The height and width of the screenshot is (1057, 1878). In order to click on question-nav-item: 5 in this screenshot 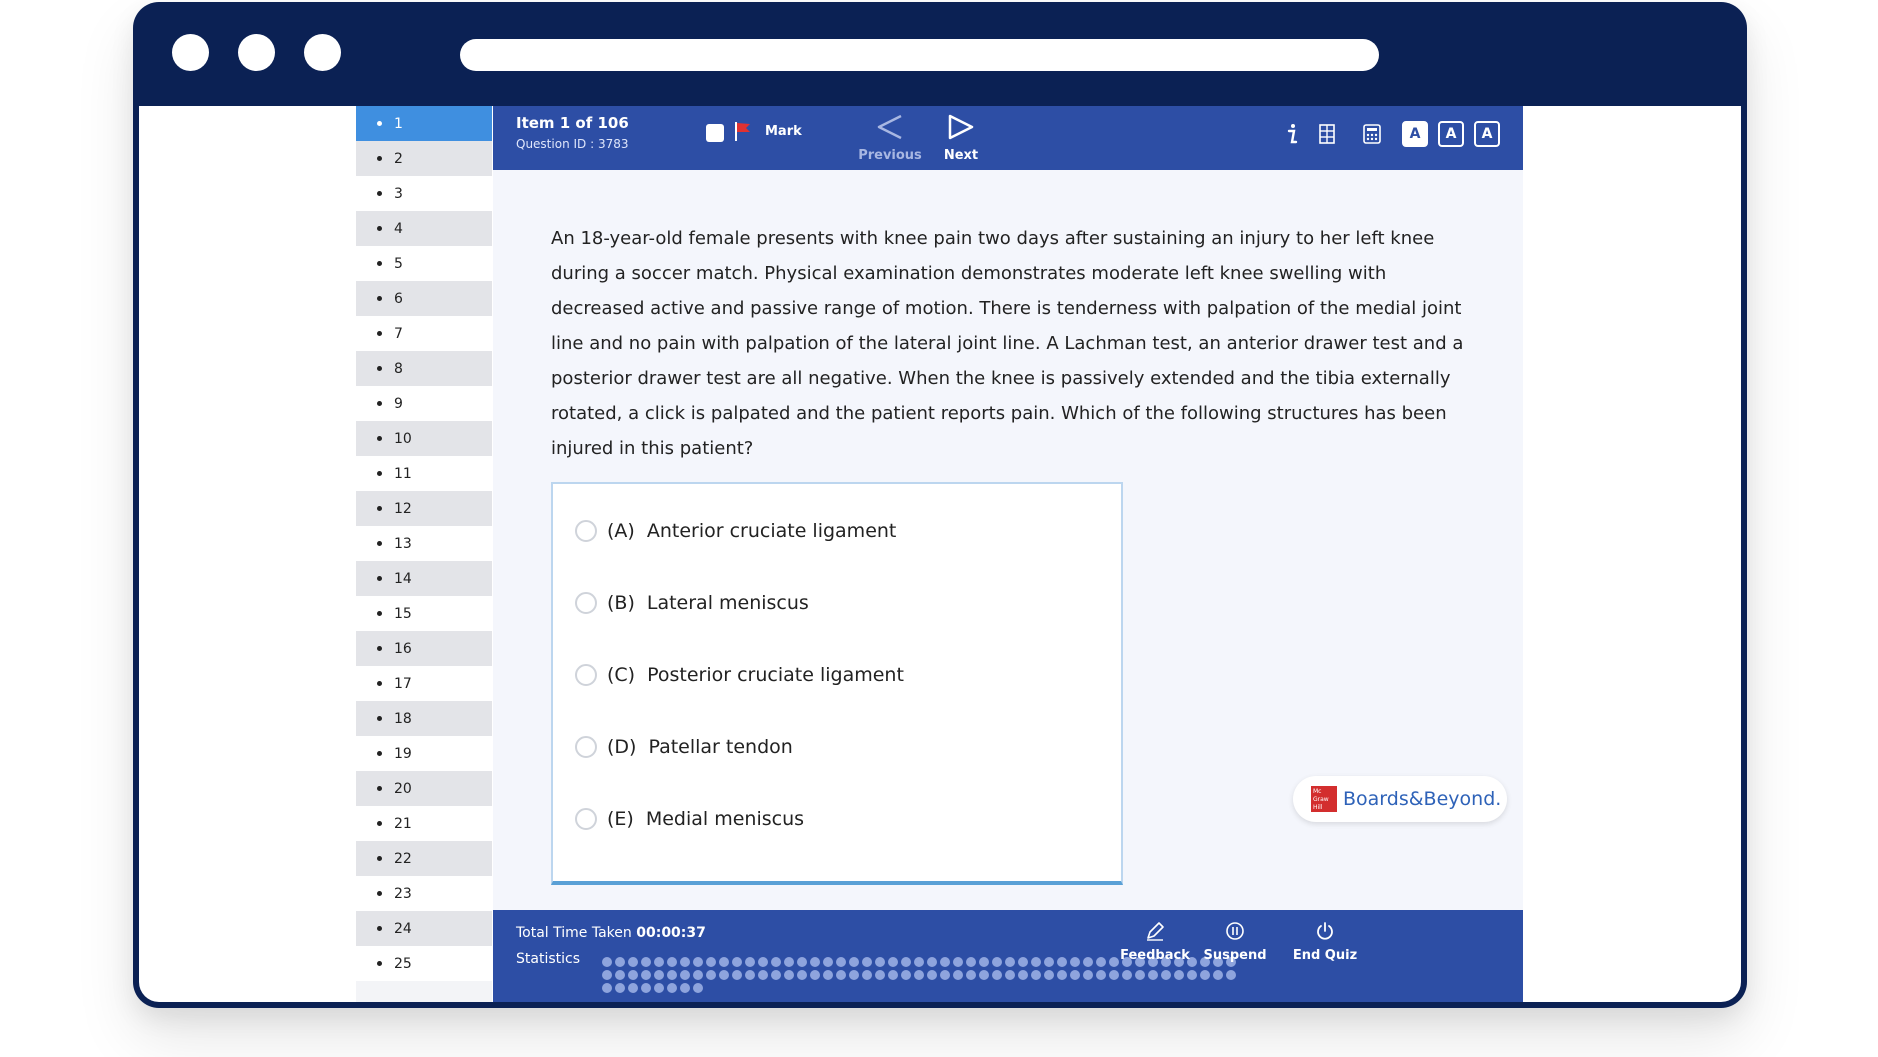, I will do `click(424, 263)`.